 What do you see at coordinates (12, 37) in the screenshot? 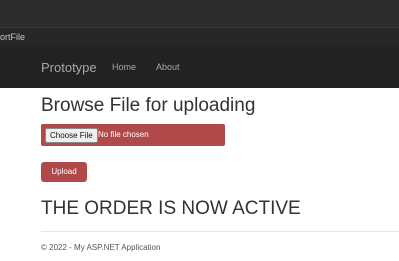
I see `browser-tab-label: ortFile` at bounding box center [12, 37].